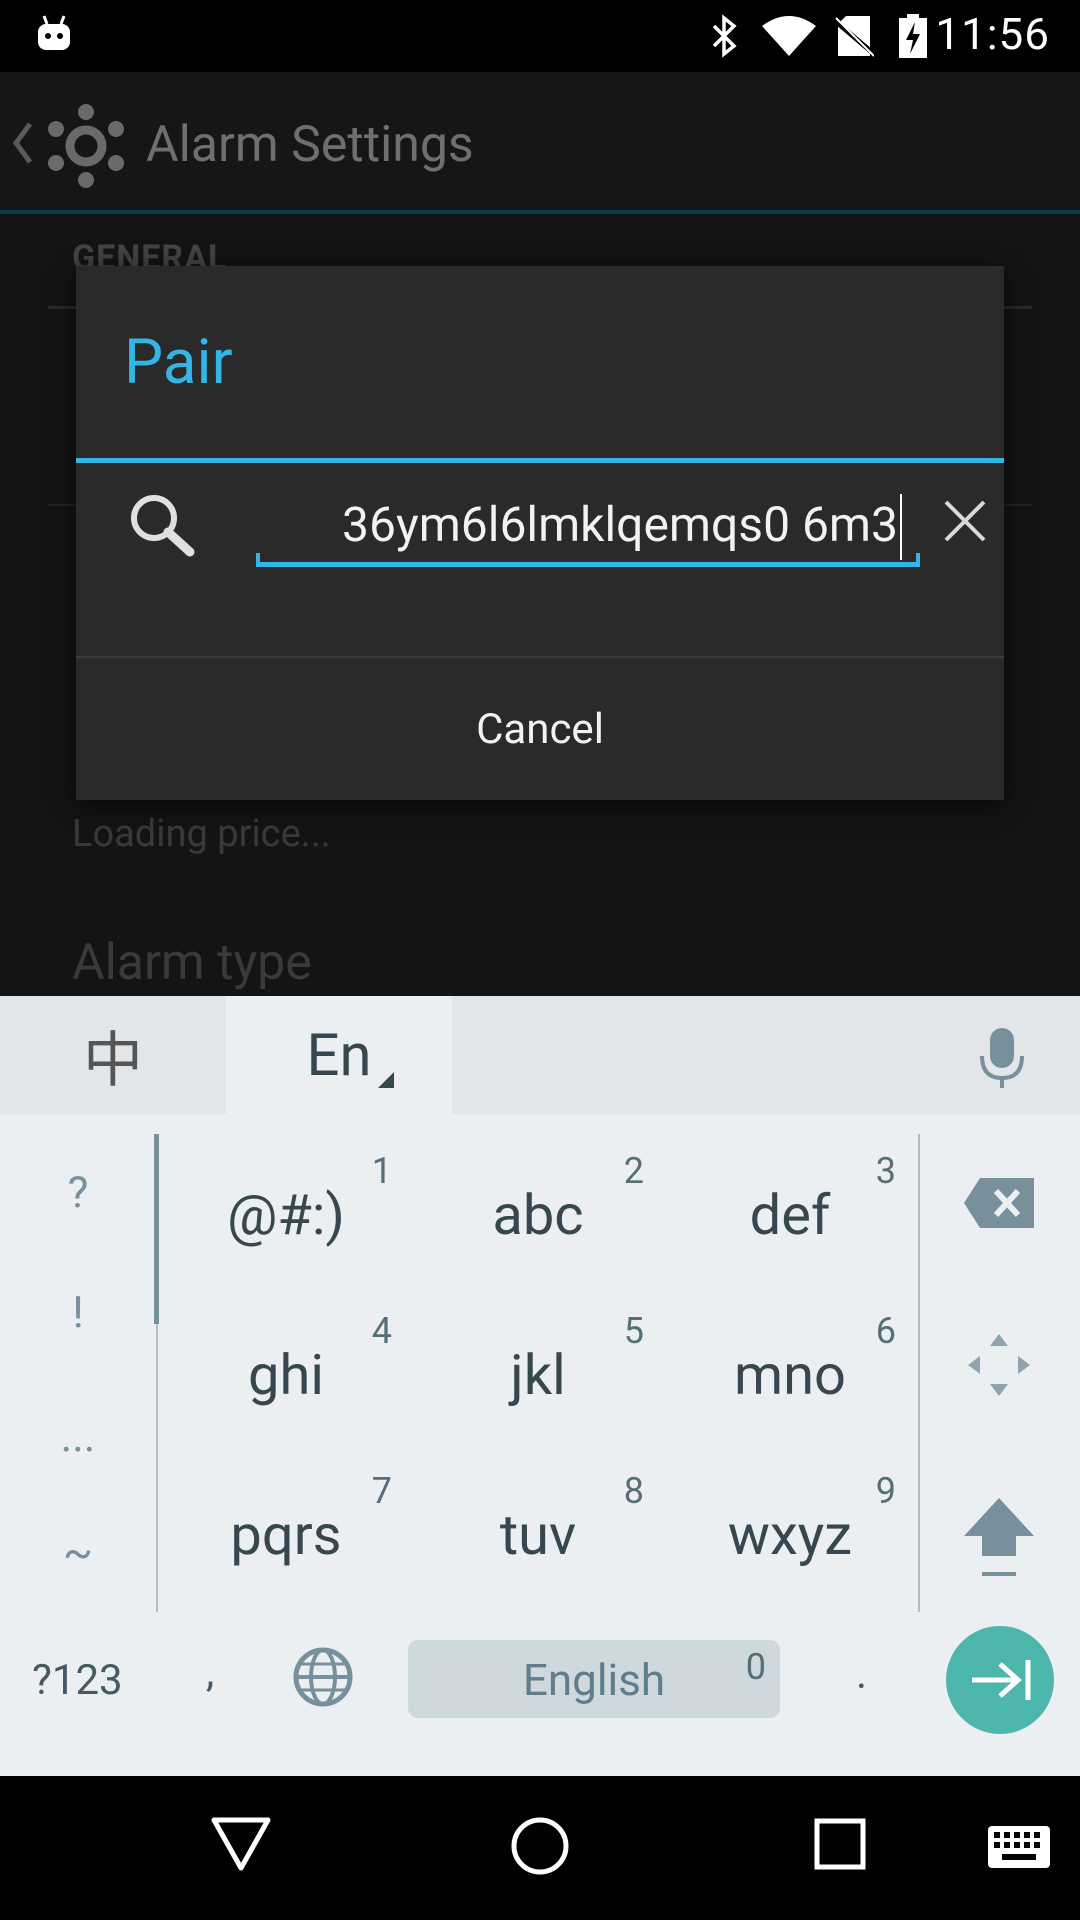 The width and height of the screenshot is (1080, 1920). Describe the element at coordinates (840, 1844) in the screenshot. I see `recents-icon` at that location.